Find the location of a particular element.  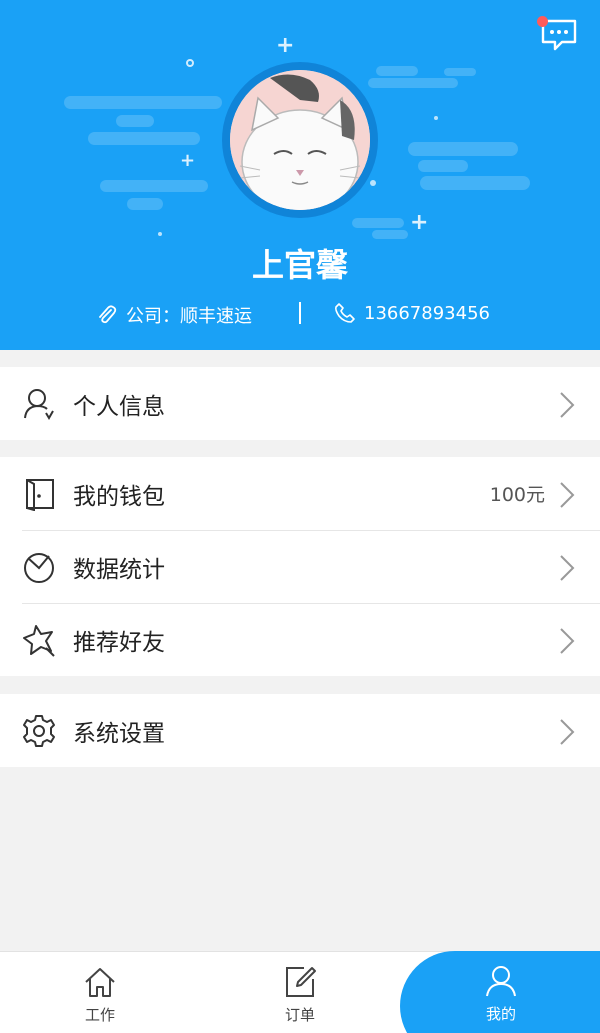

menu-item-label: 数据统计 is located at coordinates (119, 569).